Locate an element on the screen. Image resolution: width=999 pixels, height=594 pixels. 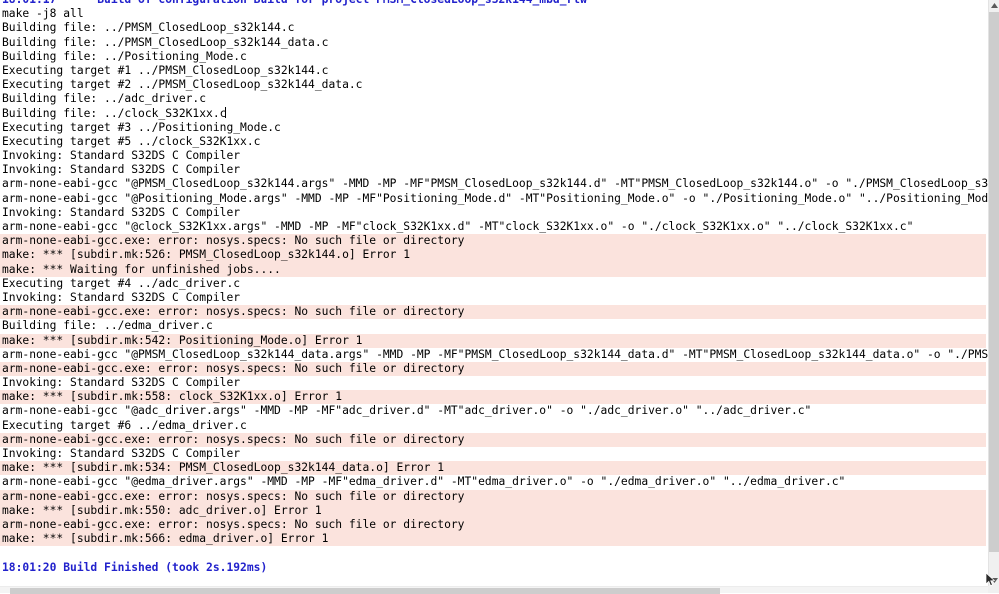
console-line-text: Building file: ../clock_S32K1xx.c is located at coordinates (114, 113).